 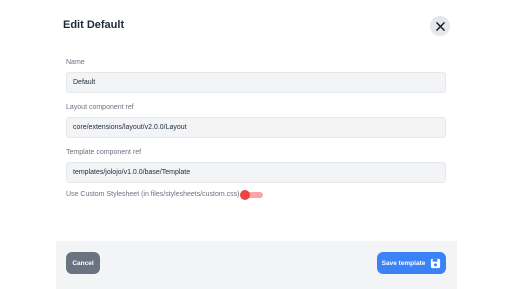 I want to click on dialog-footer: Cancel Save template, so click(x=256, y=265).